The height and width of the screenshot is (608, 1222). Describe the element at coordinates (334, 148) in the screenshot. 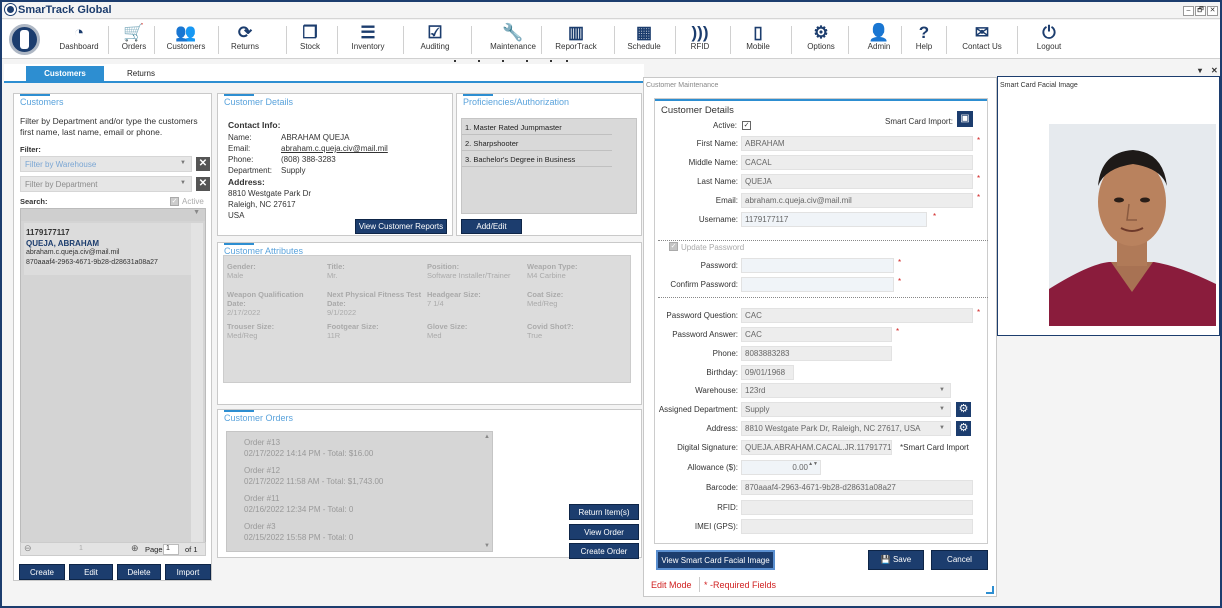

I see `email-link: abraham.c.queja.civ@mail.mil` at that location.